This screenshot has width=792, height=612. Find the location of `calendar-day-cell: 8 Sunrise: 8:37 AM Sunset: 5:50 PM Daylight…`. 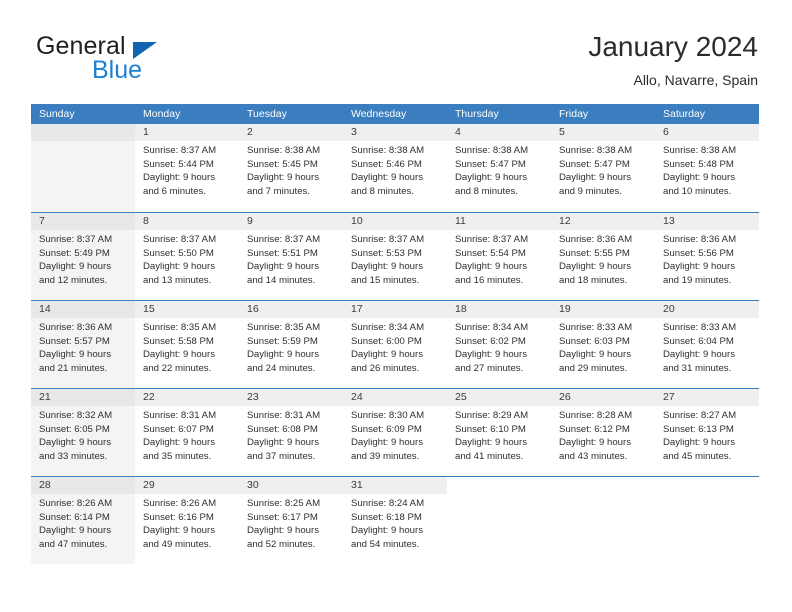

calendar-day-cell: 8 Sunrise: 8:37 AM Sunset: 5:50 PM Daylight… is located at coordinates (187, 256).